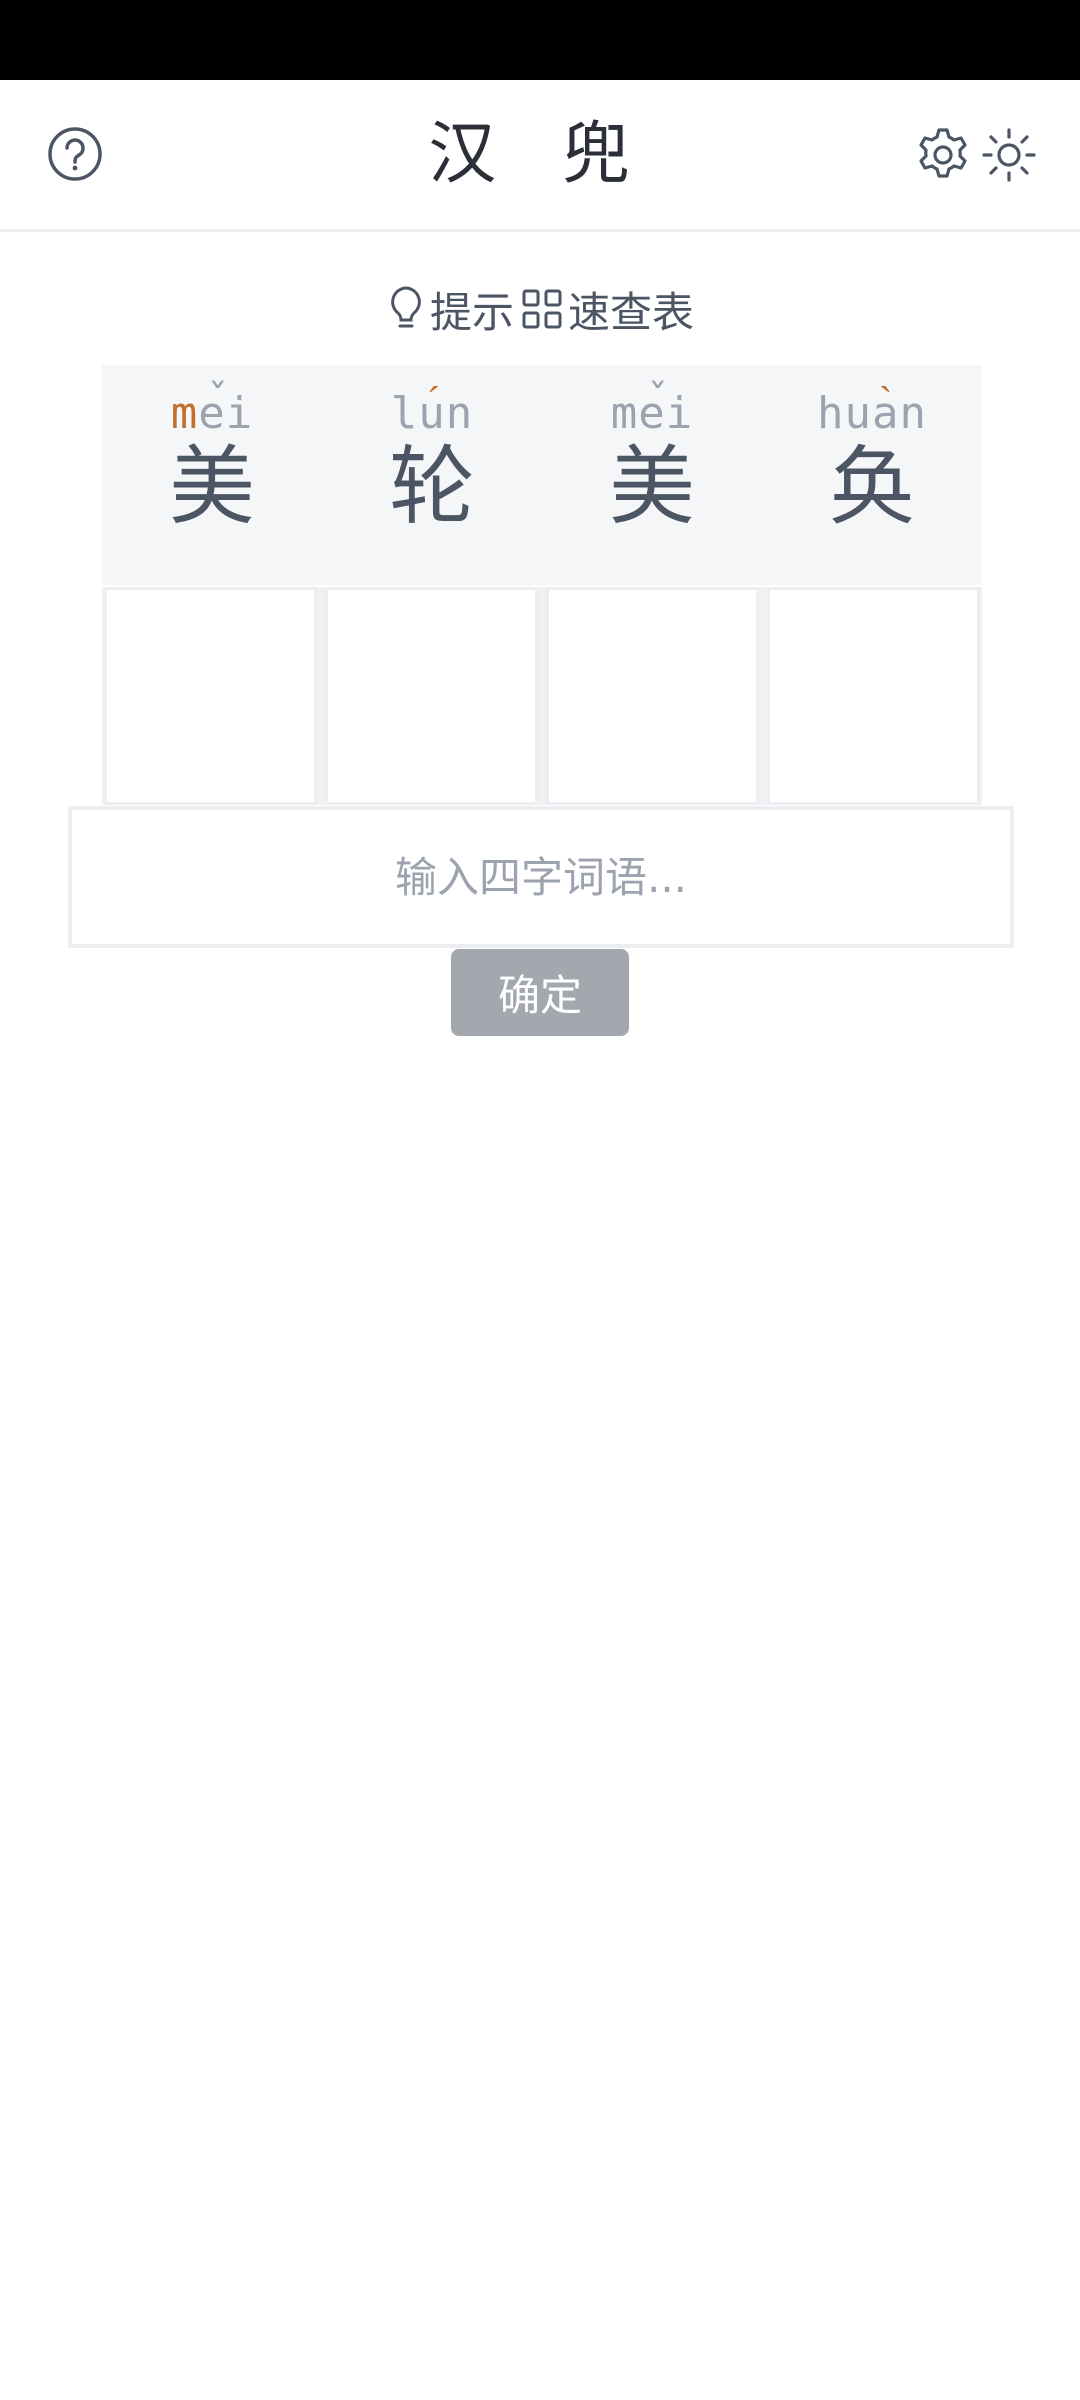 The width and height of the screenshot is (1080, 2400). I want to click on grid-icon, so click(542, 309).